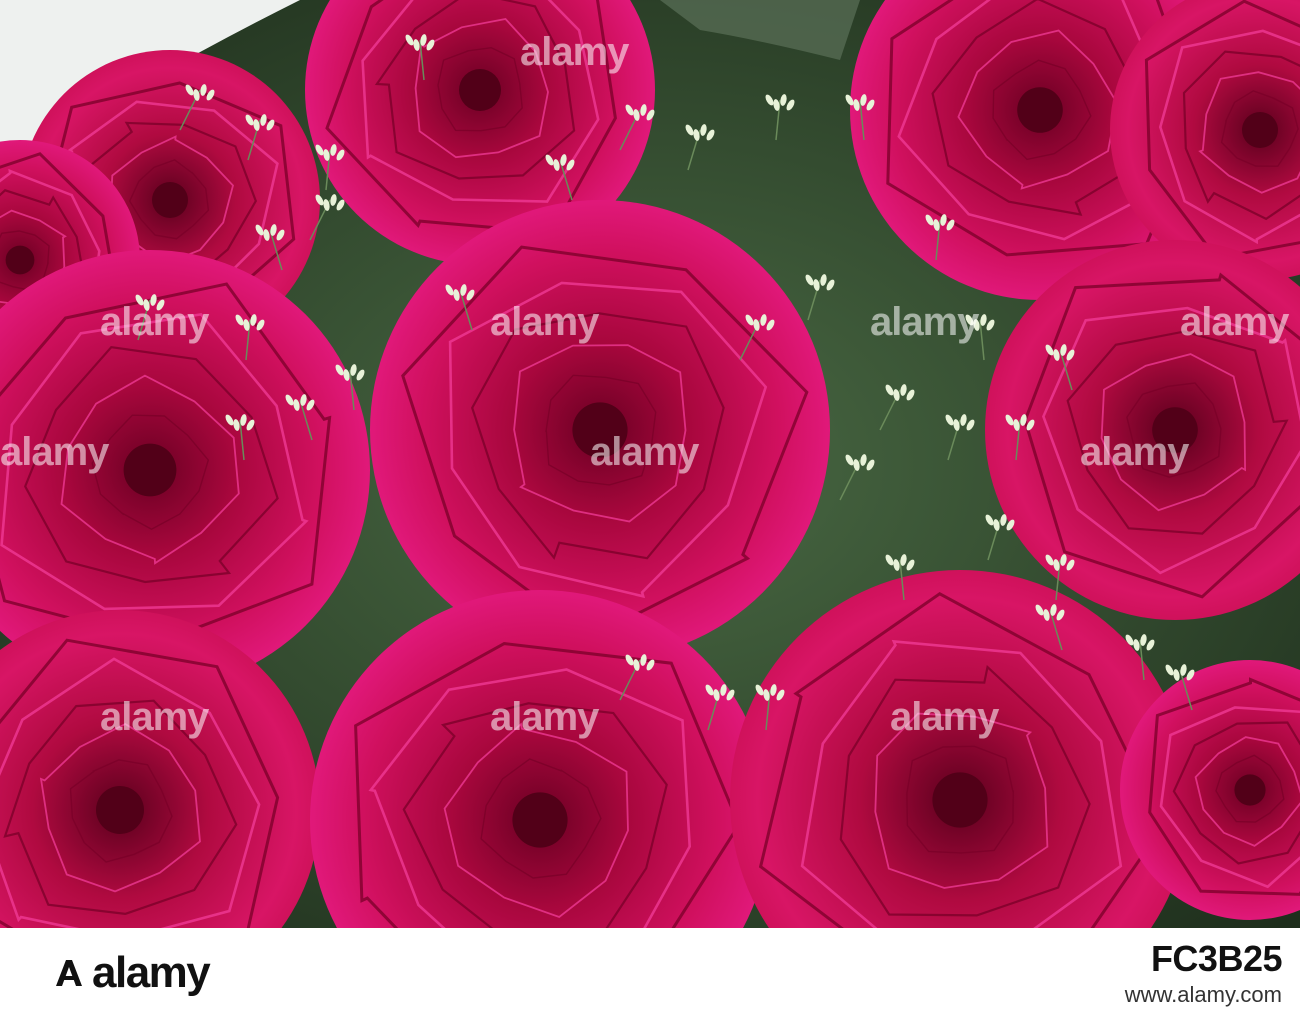 This screenshot has height=1018, width=1300. What do you see at coordinates (69, 973) in the screenshot?
I see `alamy-a-logo-icon` at bounding box center [69, 973].